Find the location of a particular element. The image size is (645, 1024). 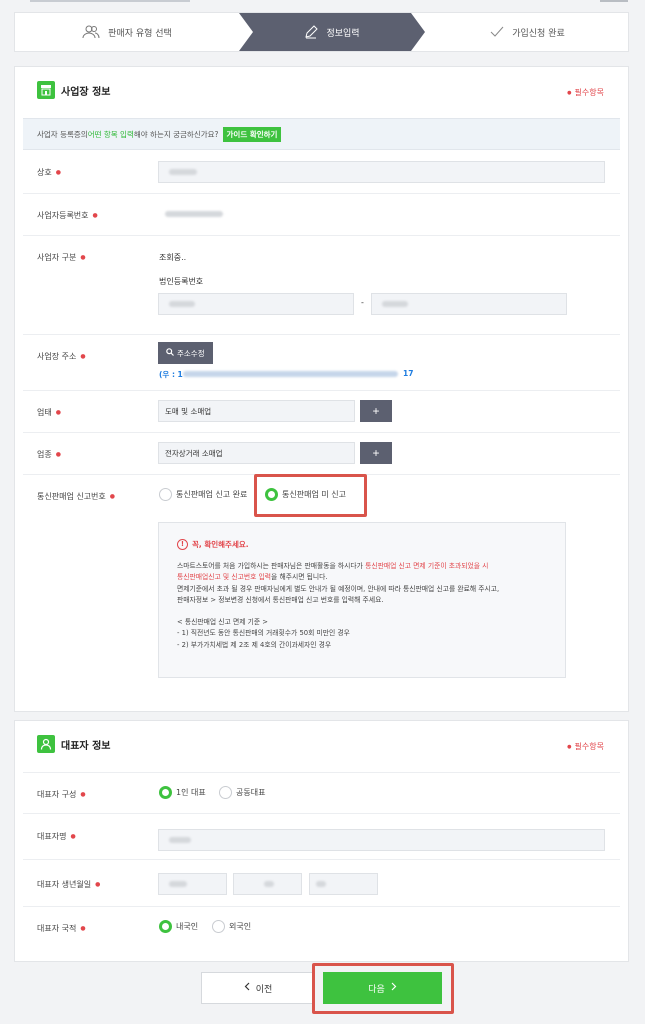

field-label: 사업자등록번호 ● is located at coordinates (67, 215).